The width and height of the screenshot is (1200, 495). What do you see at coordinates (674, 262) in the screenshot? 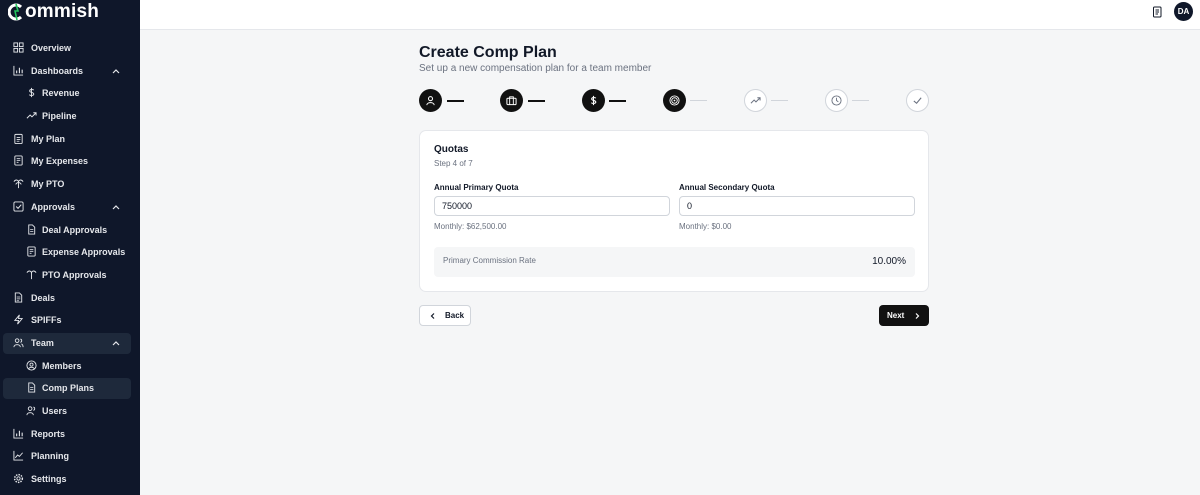
I see `commission-rate-box: Primary Commission Rate 10.00%` at bounding box center [674, 262].